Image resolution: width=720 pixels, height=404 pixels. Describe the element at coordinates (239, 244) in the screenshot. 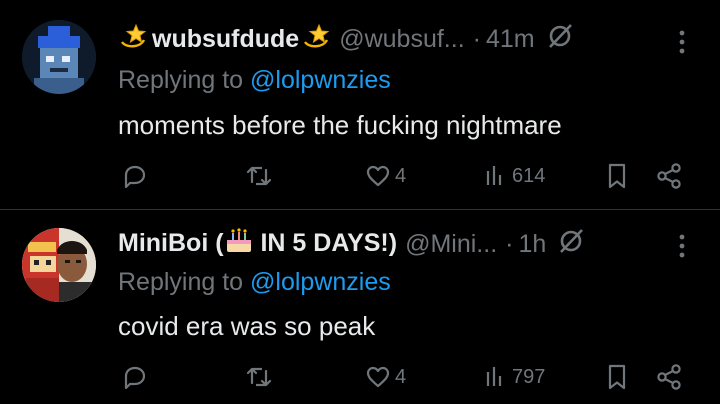

I see `birthday-cake-icon` at that location.